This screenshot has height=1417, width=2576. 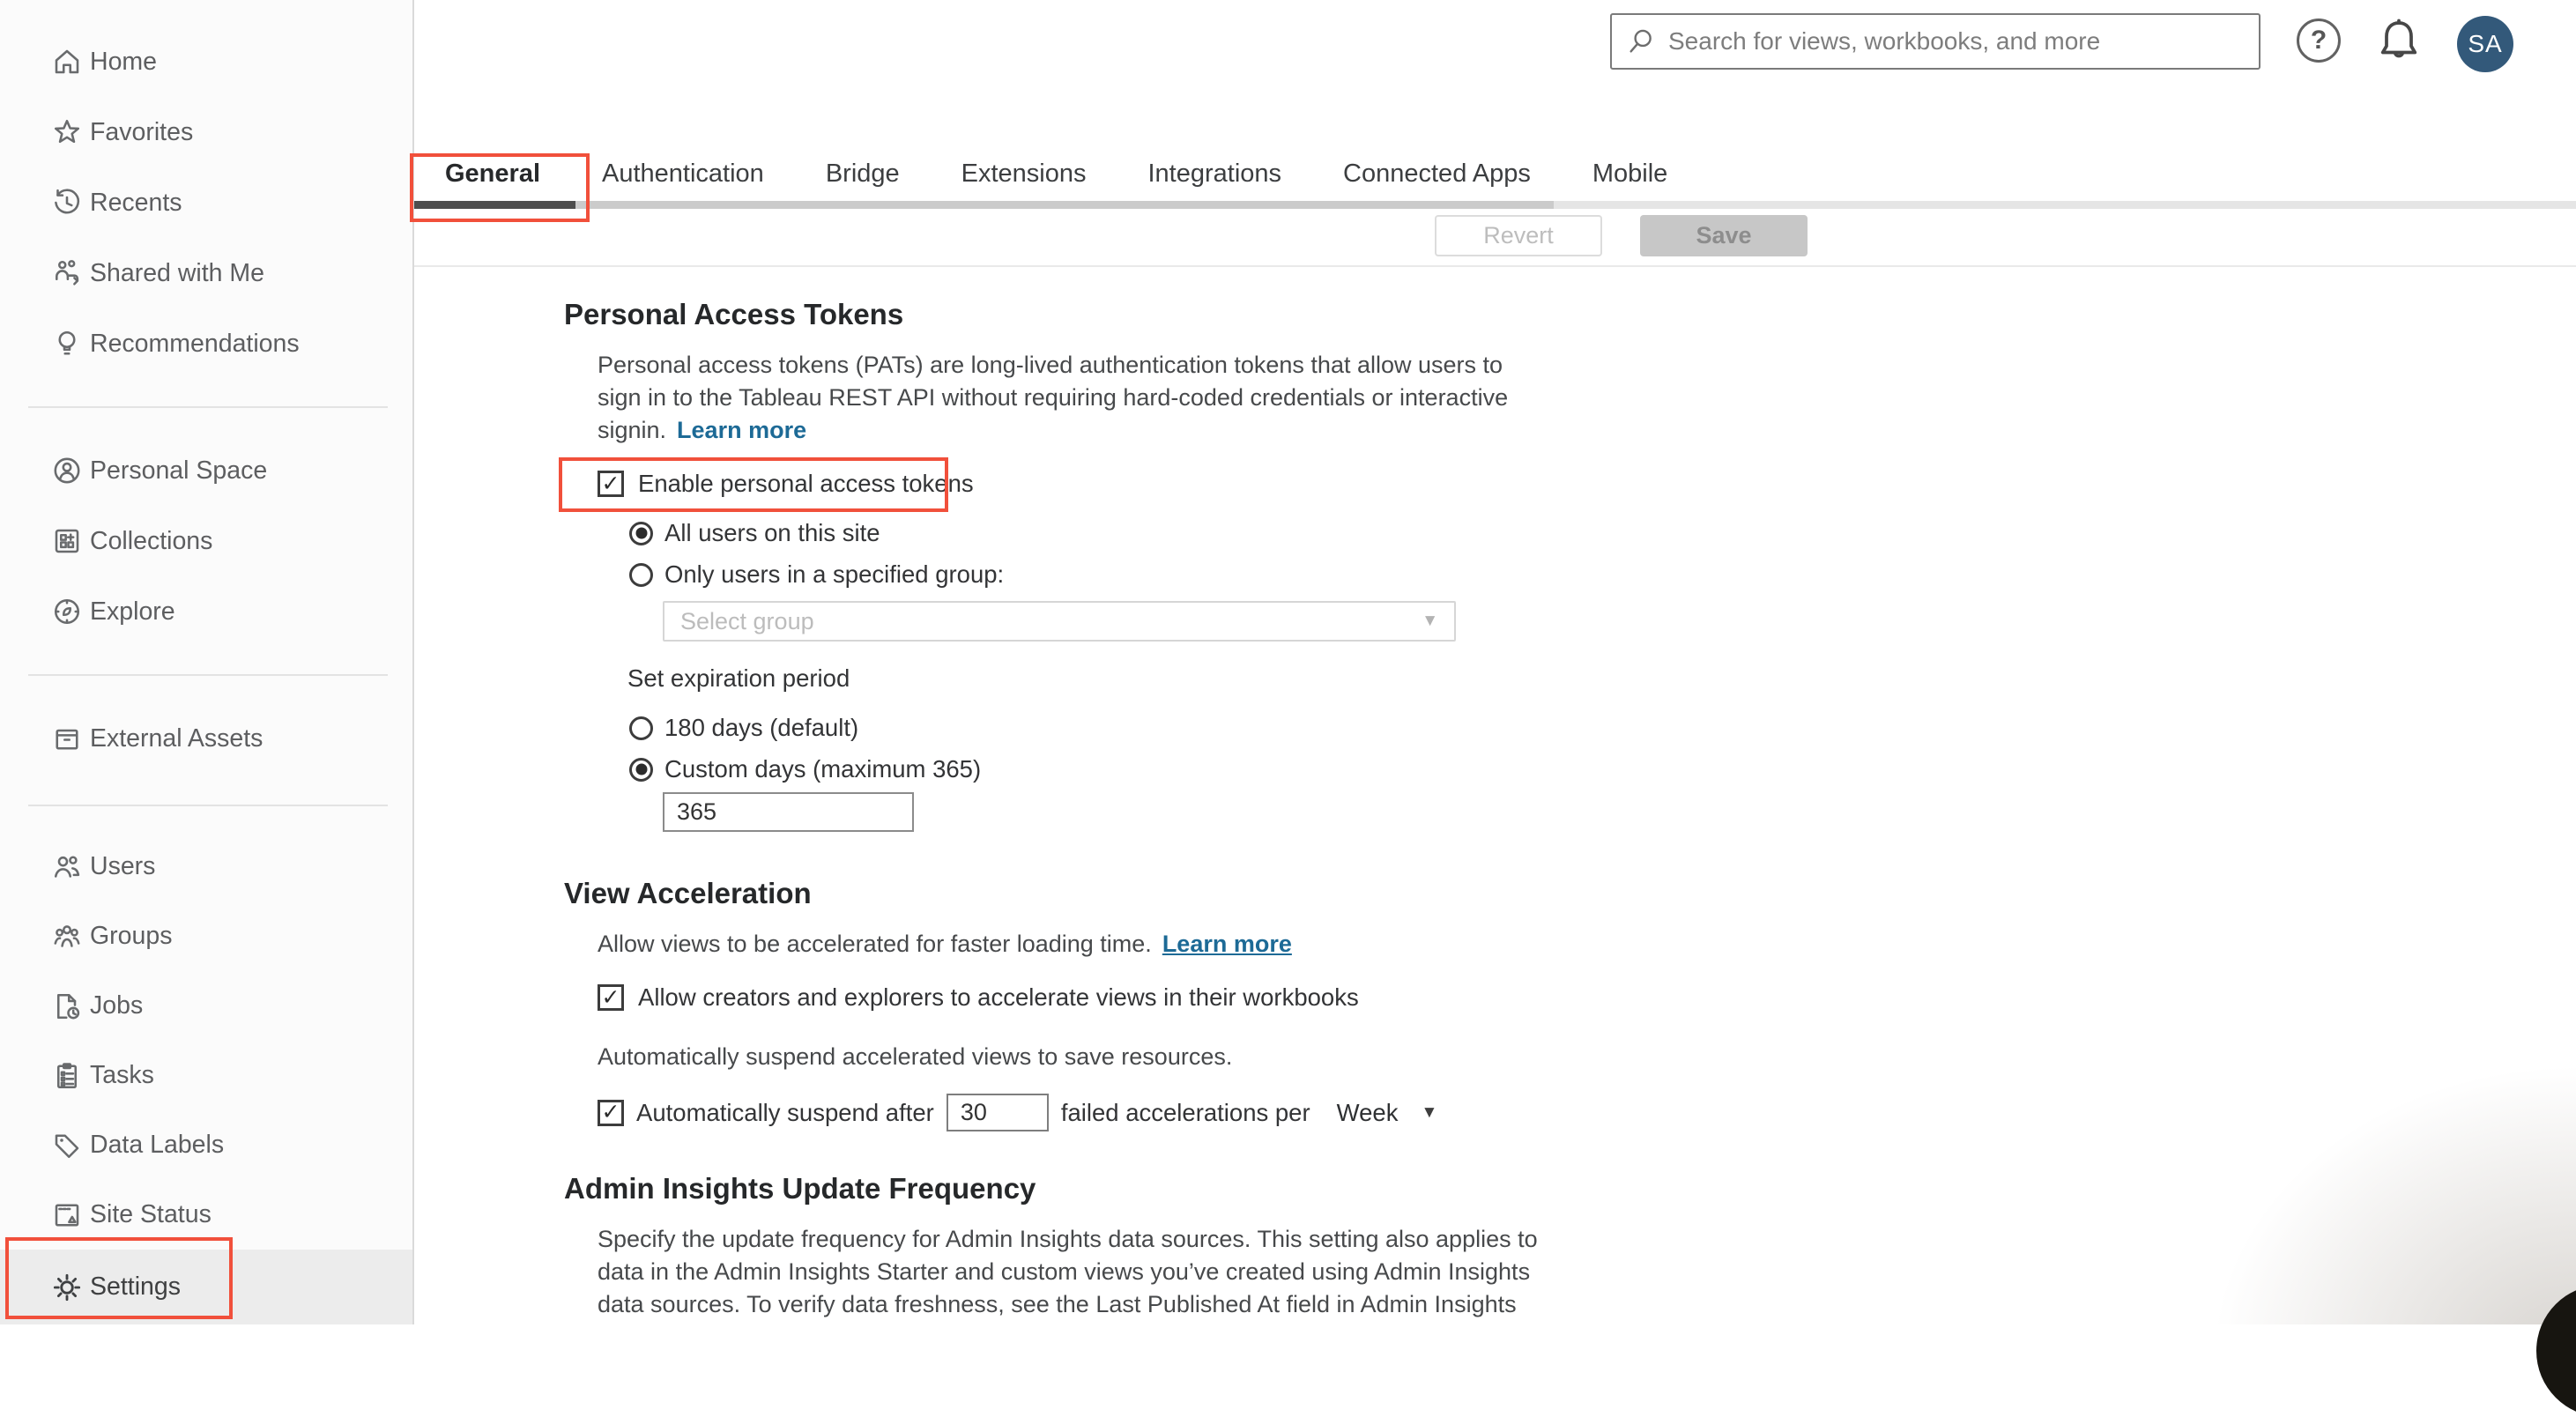 I want to click on sidebar-item-label: Favorites, so click(x=142, y=132).